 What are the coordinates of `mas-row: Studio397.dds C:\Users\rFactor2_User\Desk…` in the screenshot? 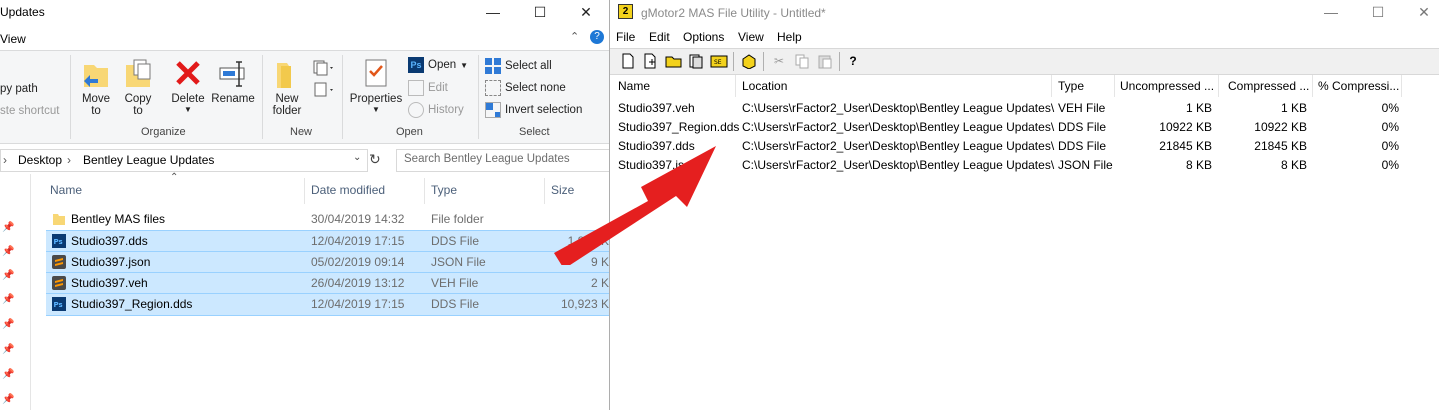 It's located at (1013, 146).